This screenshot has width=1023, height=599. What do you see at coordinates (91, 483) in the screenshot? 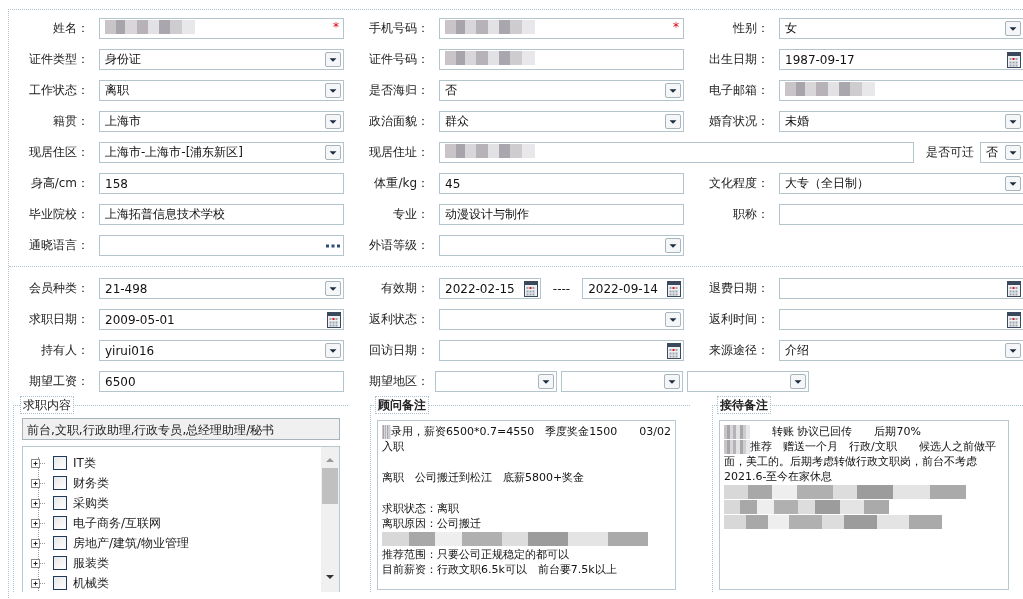
I see `tree-item: 财务类` at bounding box center [91, 483].